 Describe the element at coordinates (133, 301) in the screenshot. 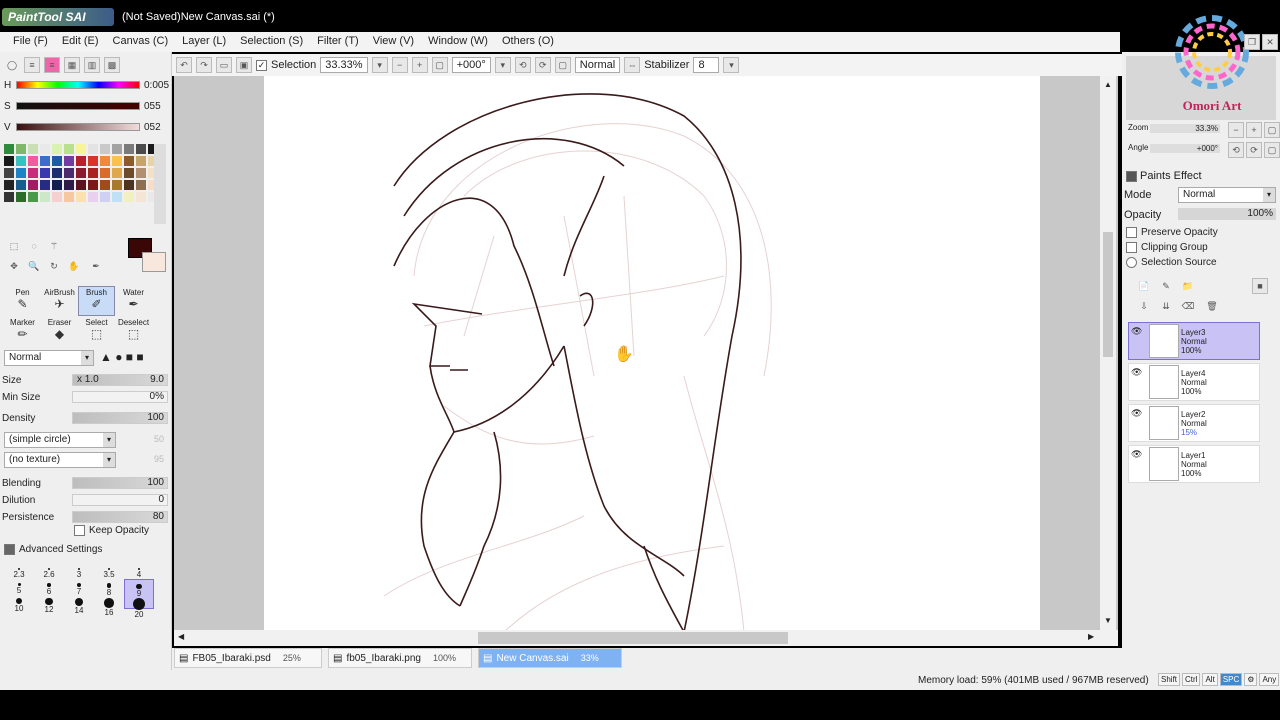

I see `tool-water: Water ✒` at that location.